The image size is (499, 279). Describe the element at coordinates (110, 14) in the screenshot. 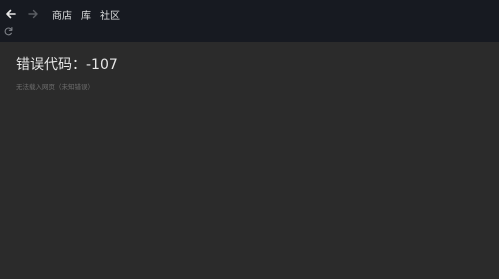

I see `nav-link-community: 社区` at that location.